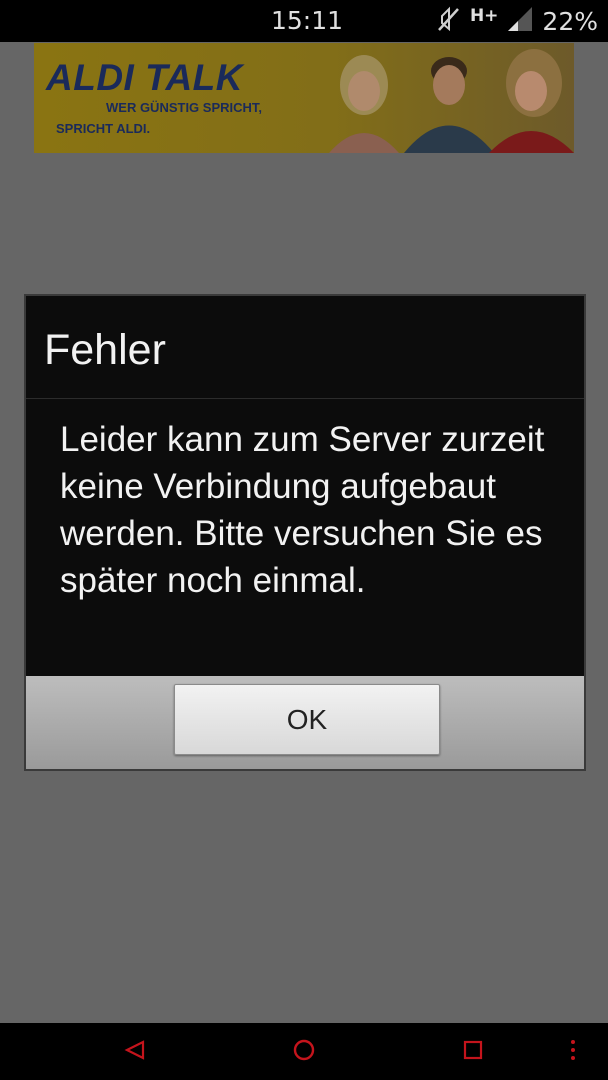  Describe the element at coordinates (570, 21) in the screenshot. I see `battery-percentage: 22%` at that location.